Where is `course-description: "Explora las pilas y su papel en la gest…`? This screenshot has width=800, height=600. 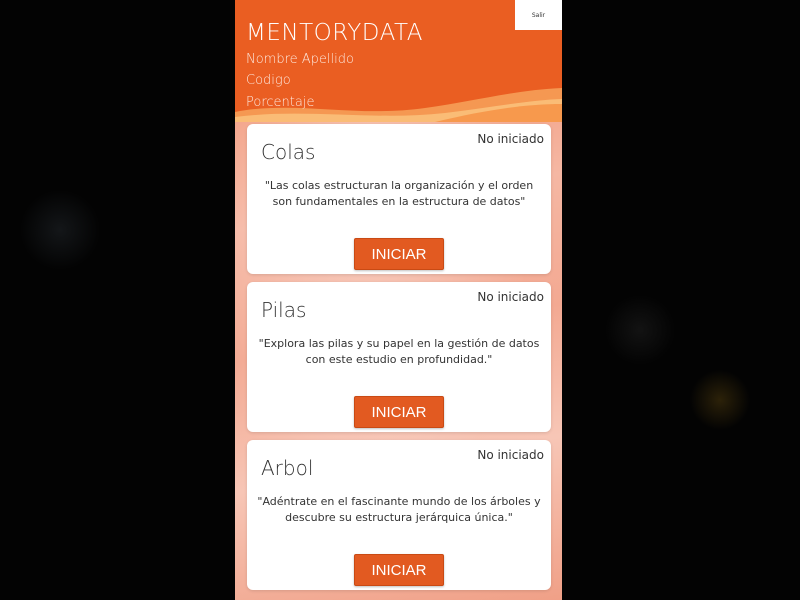 course-description: "Explora las pilas y su papel en la gest… is located at coordinates (399, 351).